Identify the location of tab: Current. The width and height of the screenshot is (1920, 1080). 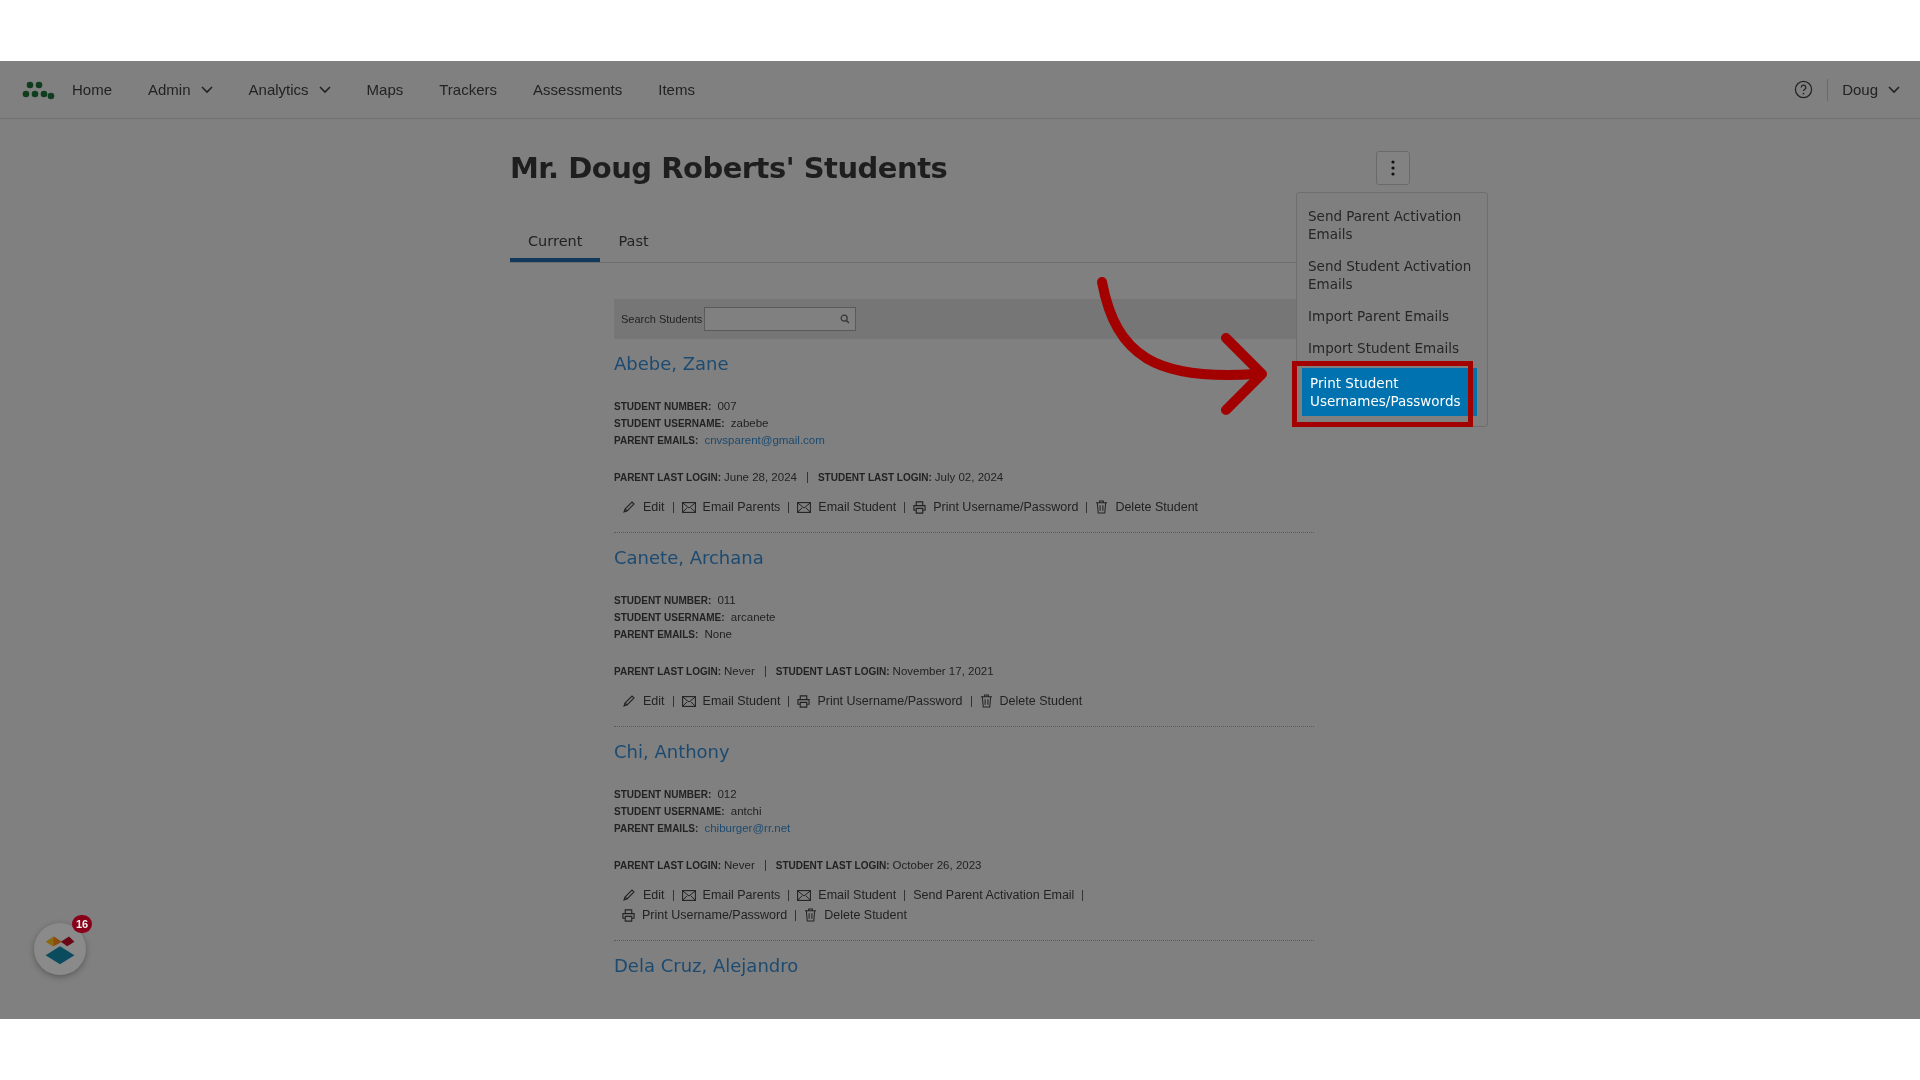
(555, 244).